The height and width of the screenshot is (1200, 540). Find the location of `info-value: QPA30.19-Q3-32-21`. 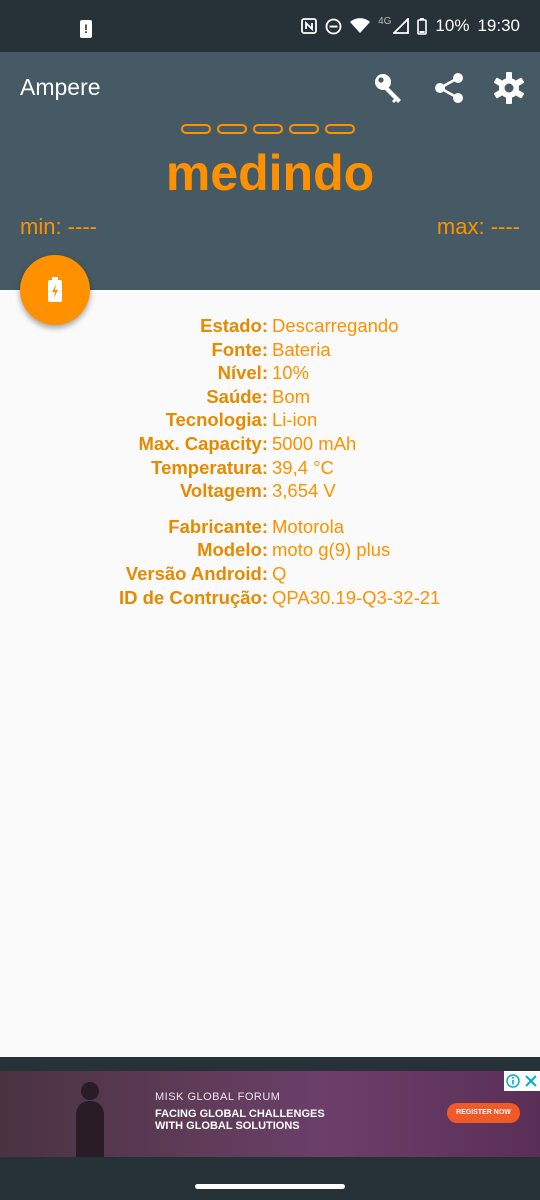

info-value: QPA30.19-Q3-32-21 is located at coordinates (356, 597).